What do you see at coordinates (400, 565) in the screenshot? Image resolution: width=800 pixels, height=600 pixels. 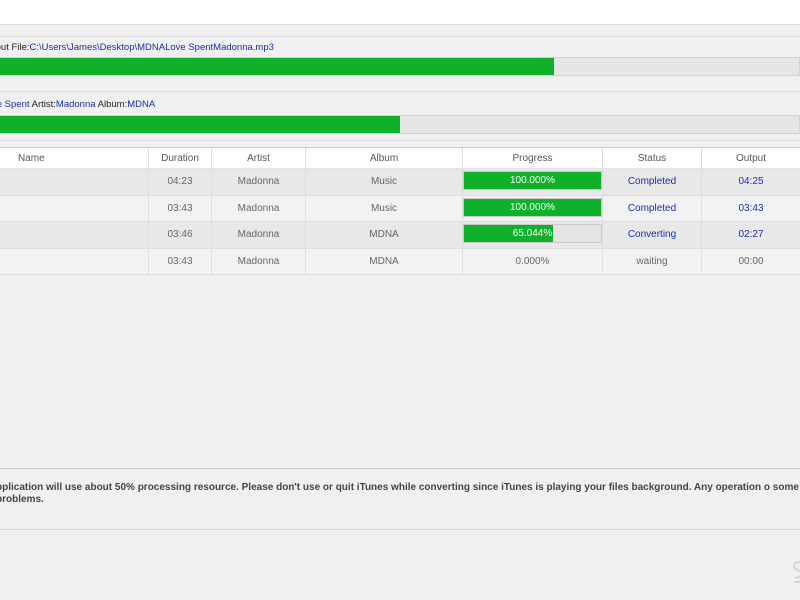 I see `footer-area` at bounding box center [400, 565].